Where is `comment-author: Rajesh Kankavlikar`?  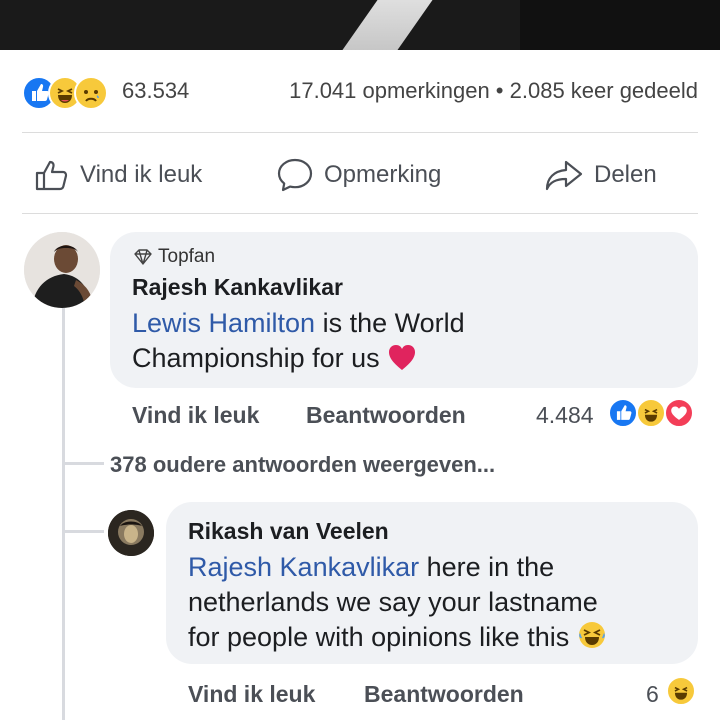 comment-author: Rajesh Kankavlikar is located at coordinates (237, 287).